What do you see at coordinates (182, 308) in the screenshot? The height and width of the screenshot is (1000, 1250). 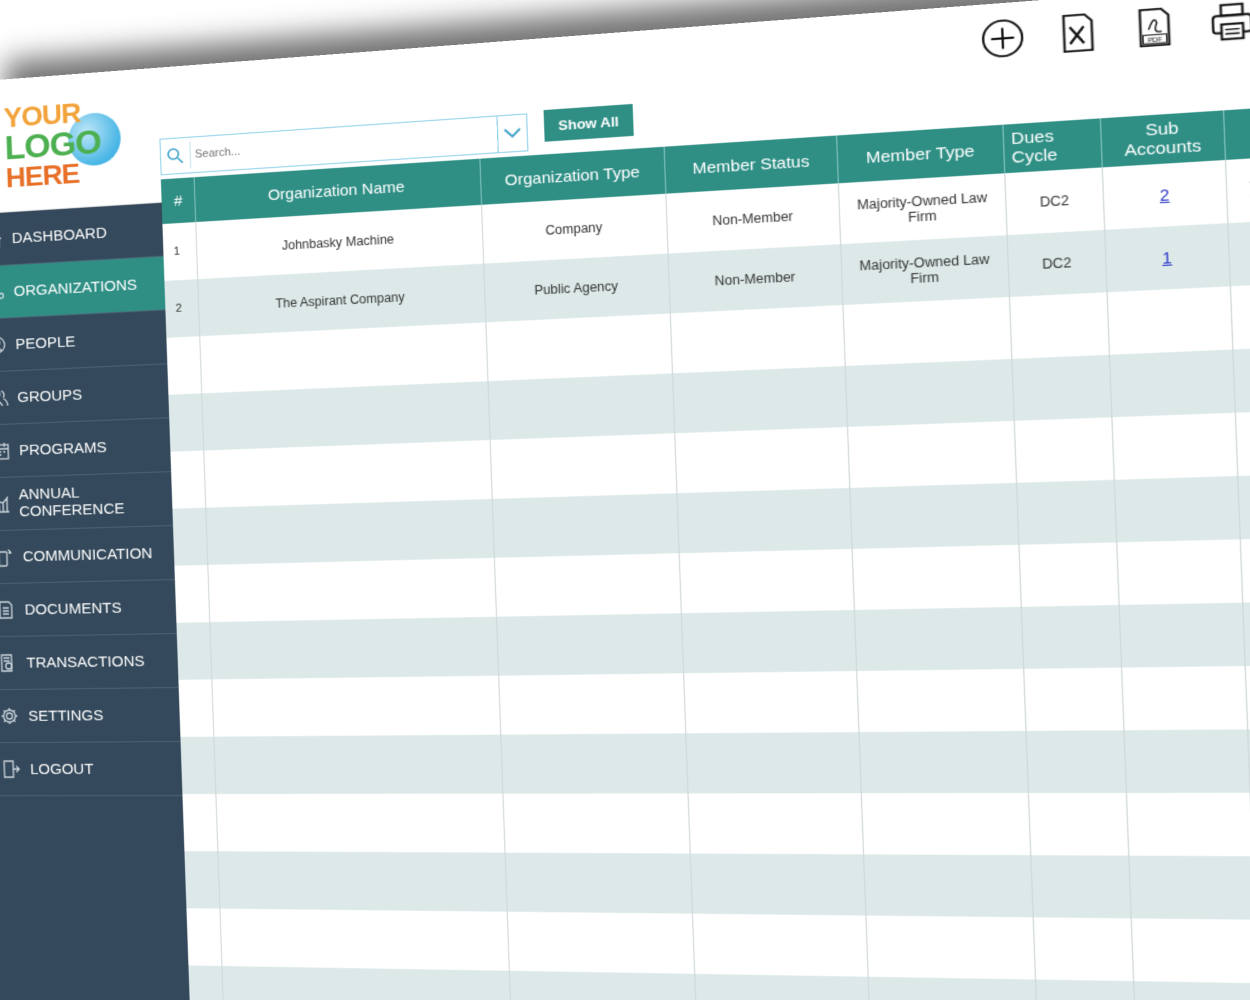 I see `cell-number: 2` at bounding box center [182, 308].